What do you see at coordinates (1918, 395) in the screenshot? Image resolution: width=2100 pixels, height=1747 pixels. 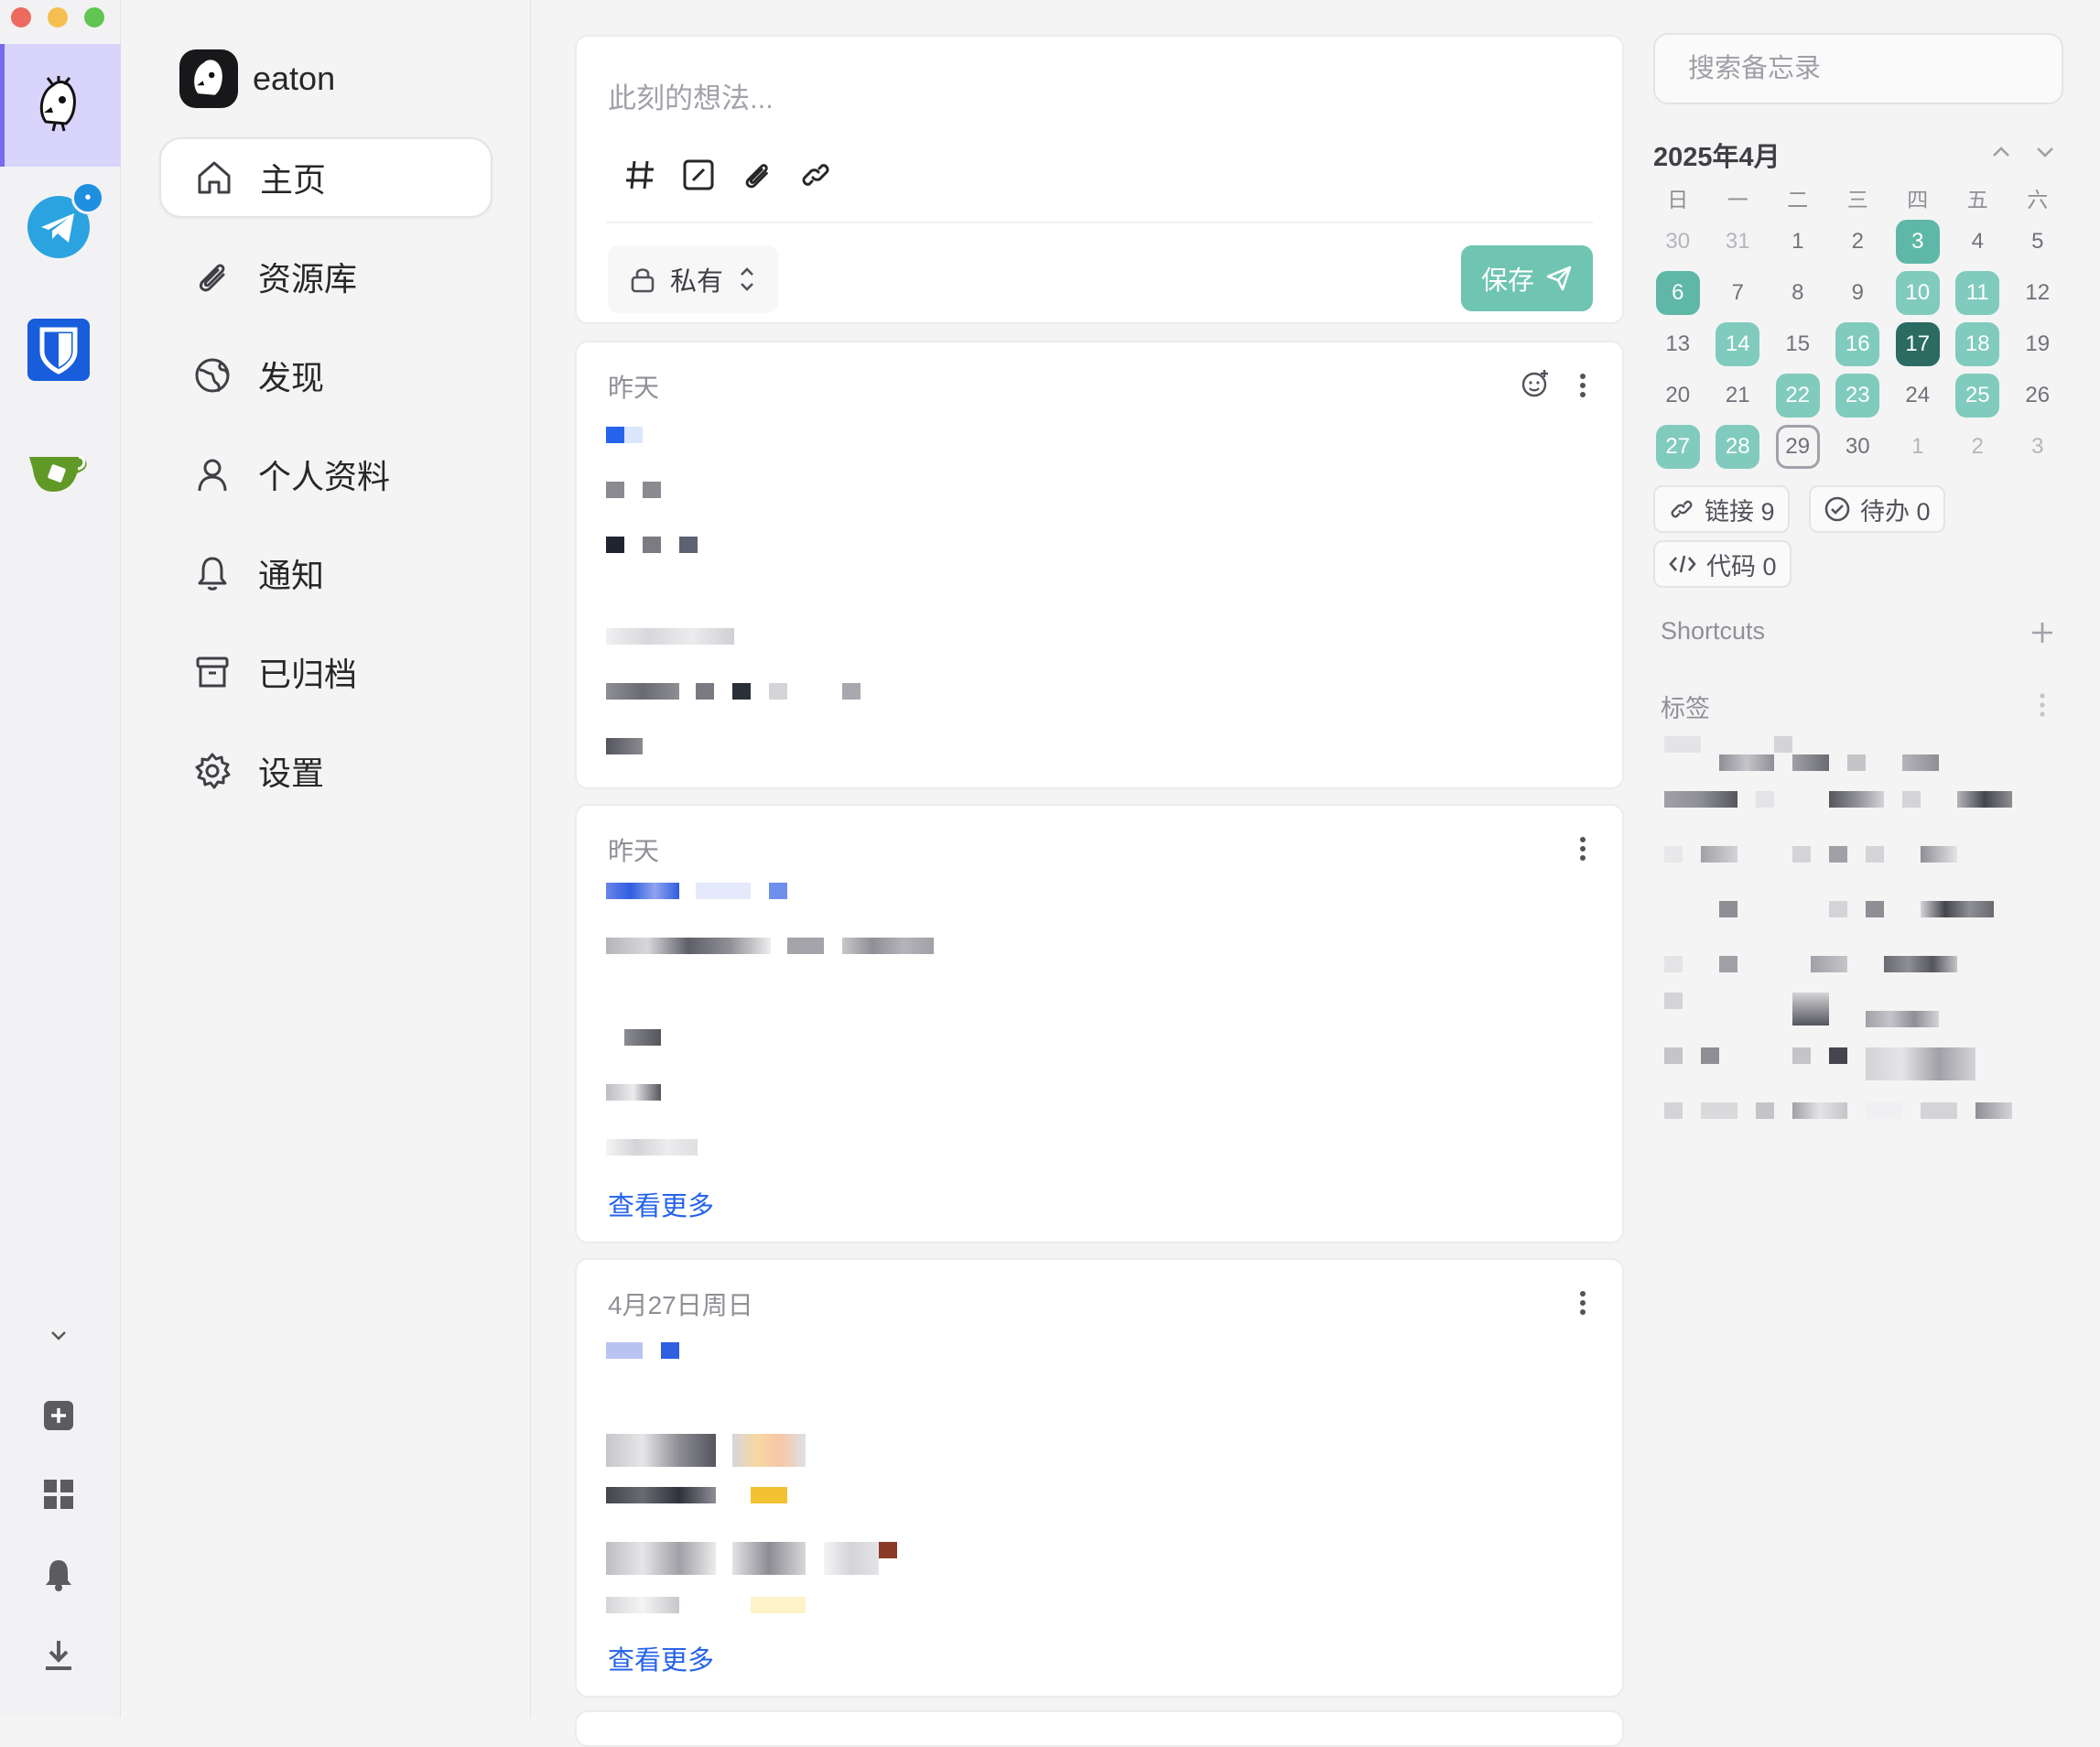 I see `calendar-day: 24` at bounding box center [1918, 395].